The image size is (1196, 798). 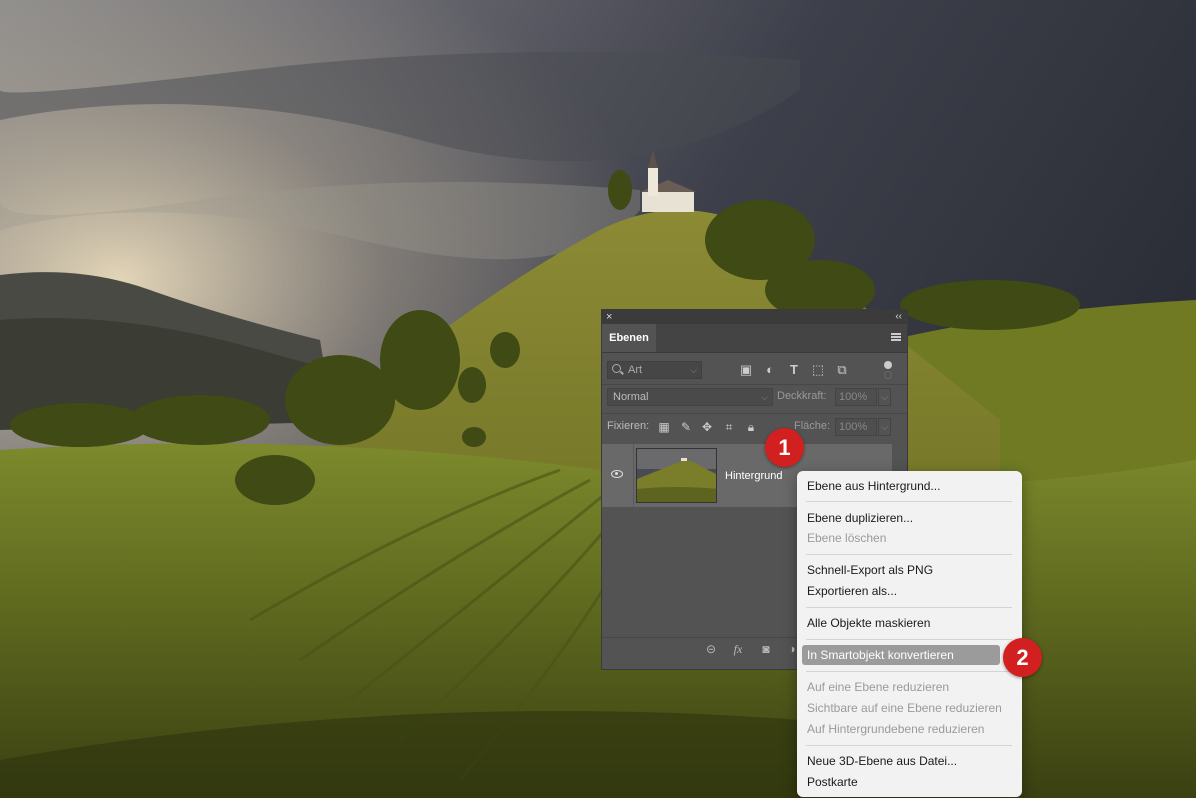 I want to click on type-filter-icon: T, so click(x=794, y=370).